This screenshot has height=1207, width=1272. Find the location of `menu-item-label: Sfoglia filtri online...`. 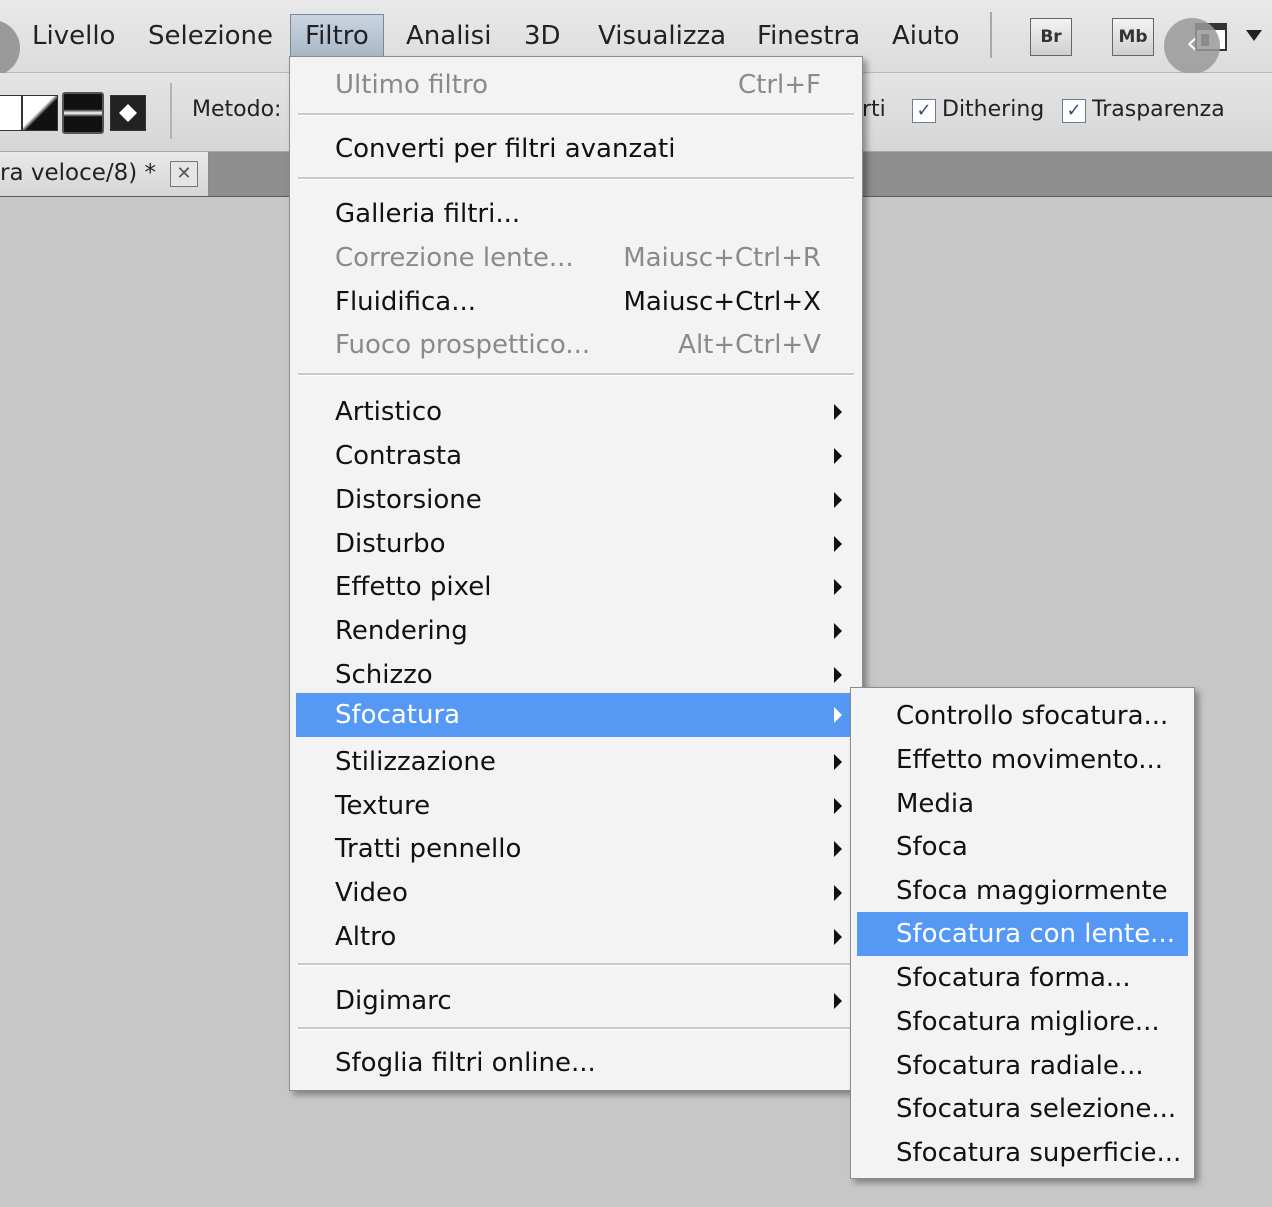

menu-item-label: Sfoglia filtri online... is located at coordinates (465, 1063).